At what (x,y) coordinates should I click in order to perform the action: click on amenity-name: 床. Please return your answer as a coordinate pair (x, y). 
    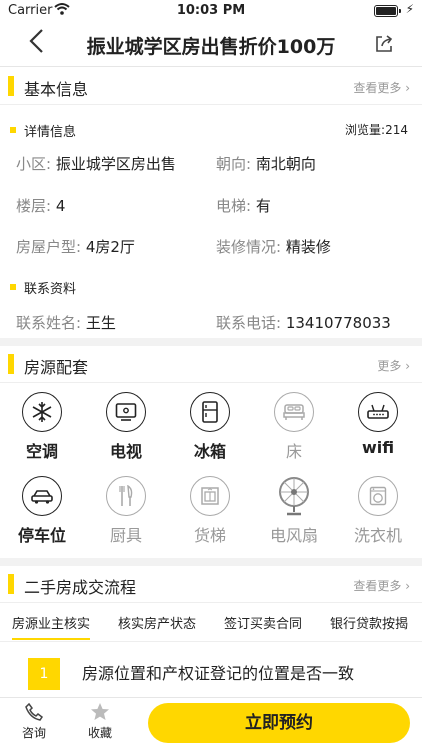
    Looking at the image, I should click on (293, 451).